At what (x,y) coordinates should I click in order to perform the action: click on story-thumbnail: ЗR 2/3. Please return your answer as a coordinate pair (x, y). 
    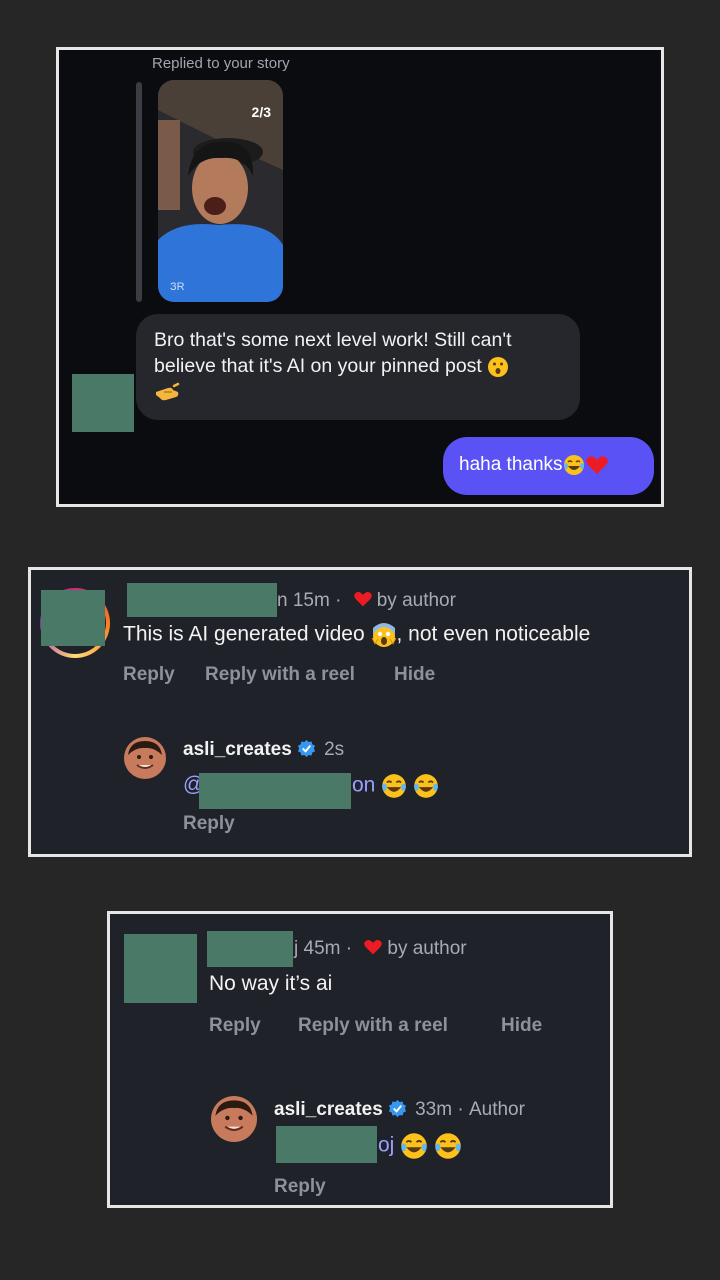
    Looking at the image, I should click on (220, 191).